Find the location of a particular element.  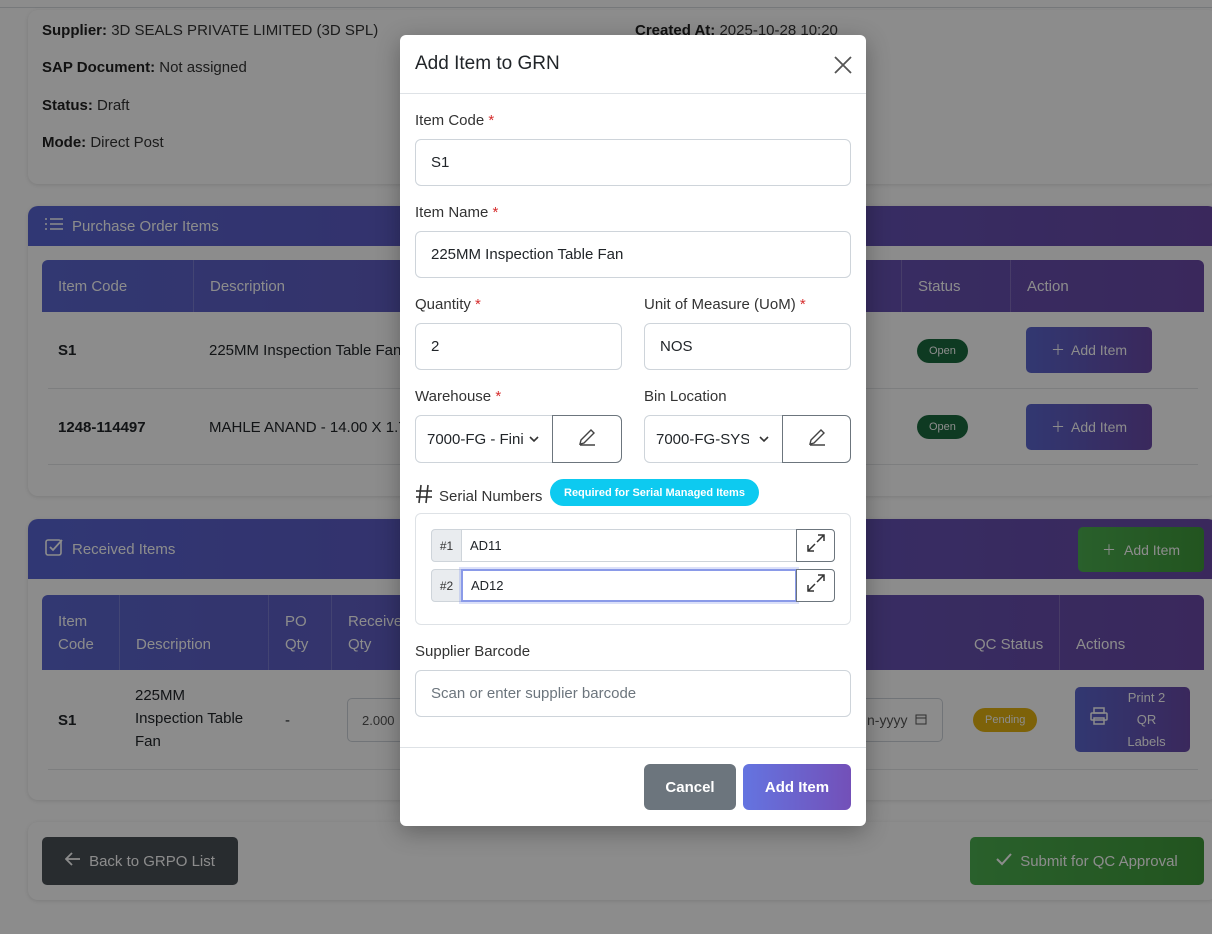

close-icon is located at coordinates (843, 65).